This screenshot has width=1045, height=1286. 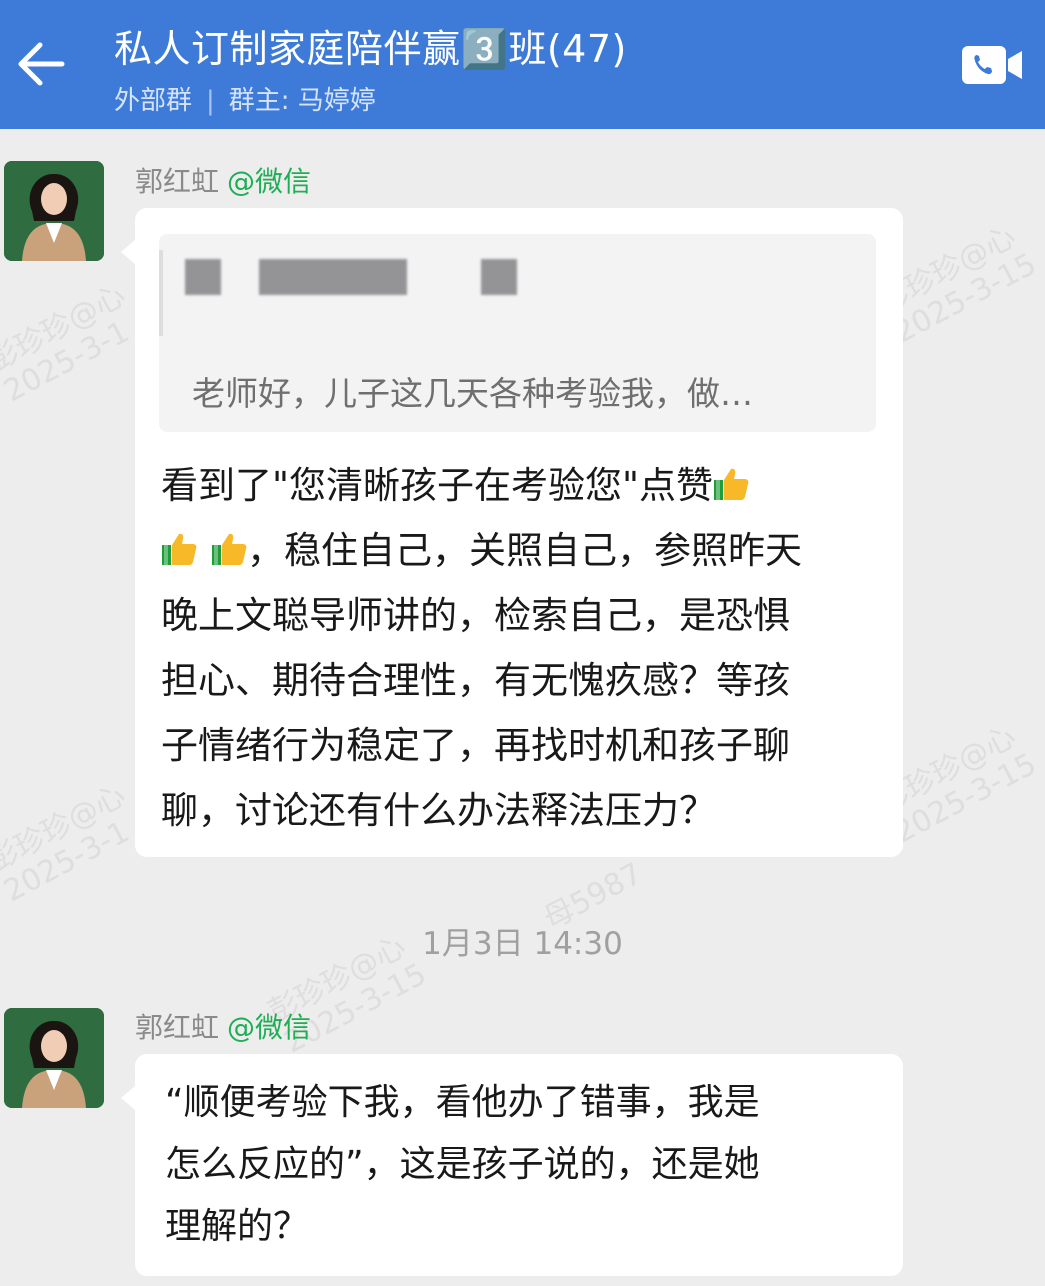 I want to click on chat-subtitle: 外部群 | 群主: 马婷婷, so click(x=245, y=98).